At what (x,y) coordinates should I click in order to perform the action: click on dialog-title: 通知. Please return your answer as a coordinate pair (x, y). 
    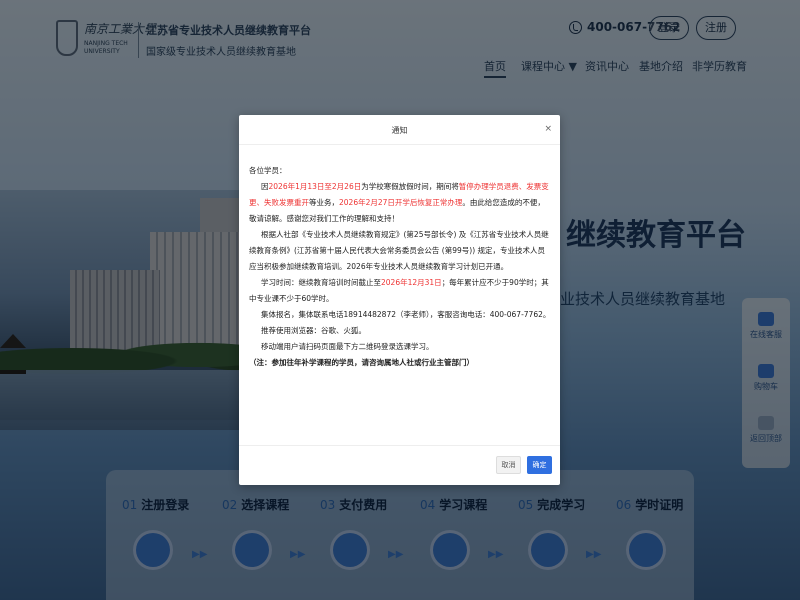
    Looking at the image, I should click on (399, 130).